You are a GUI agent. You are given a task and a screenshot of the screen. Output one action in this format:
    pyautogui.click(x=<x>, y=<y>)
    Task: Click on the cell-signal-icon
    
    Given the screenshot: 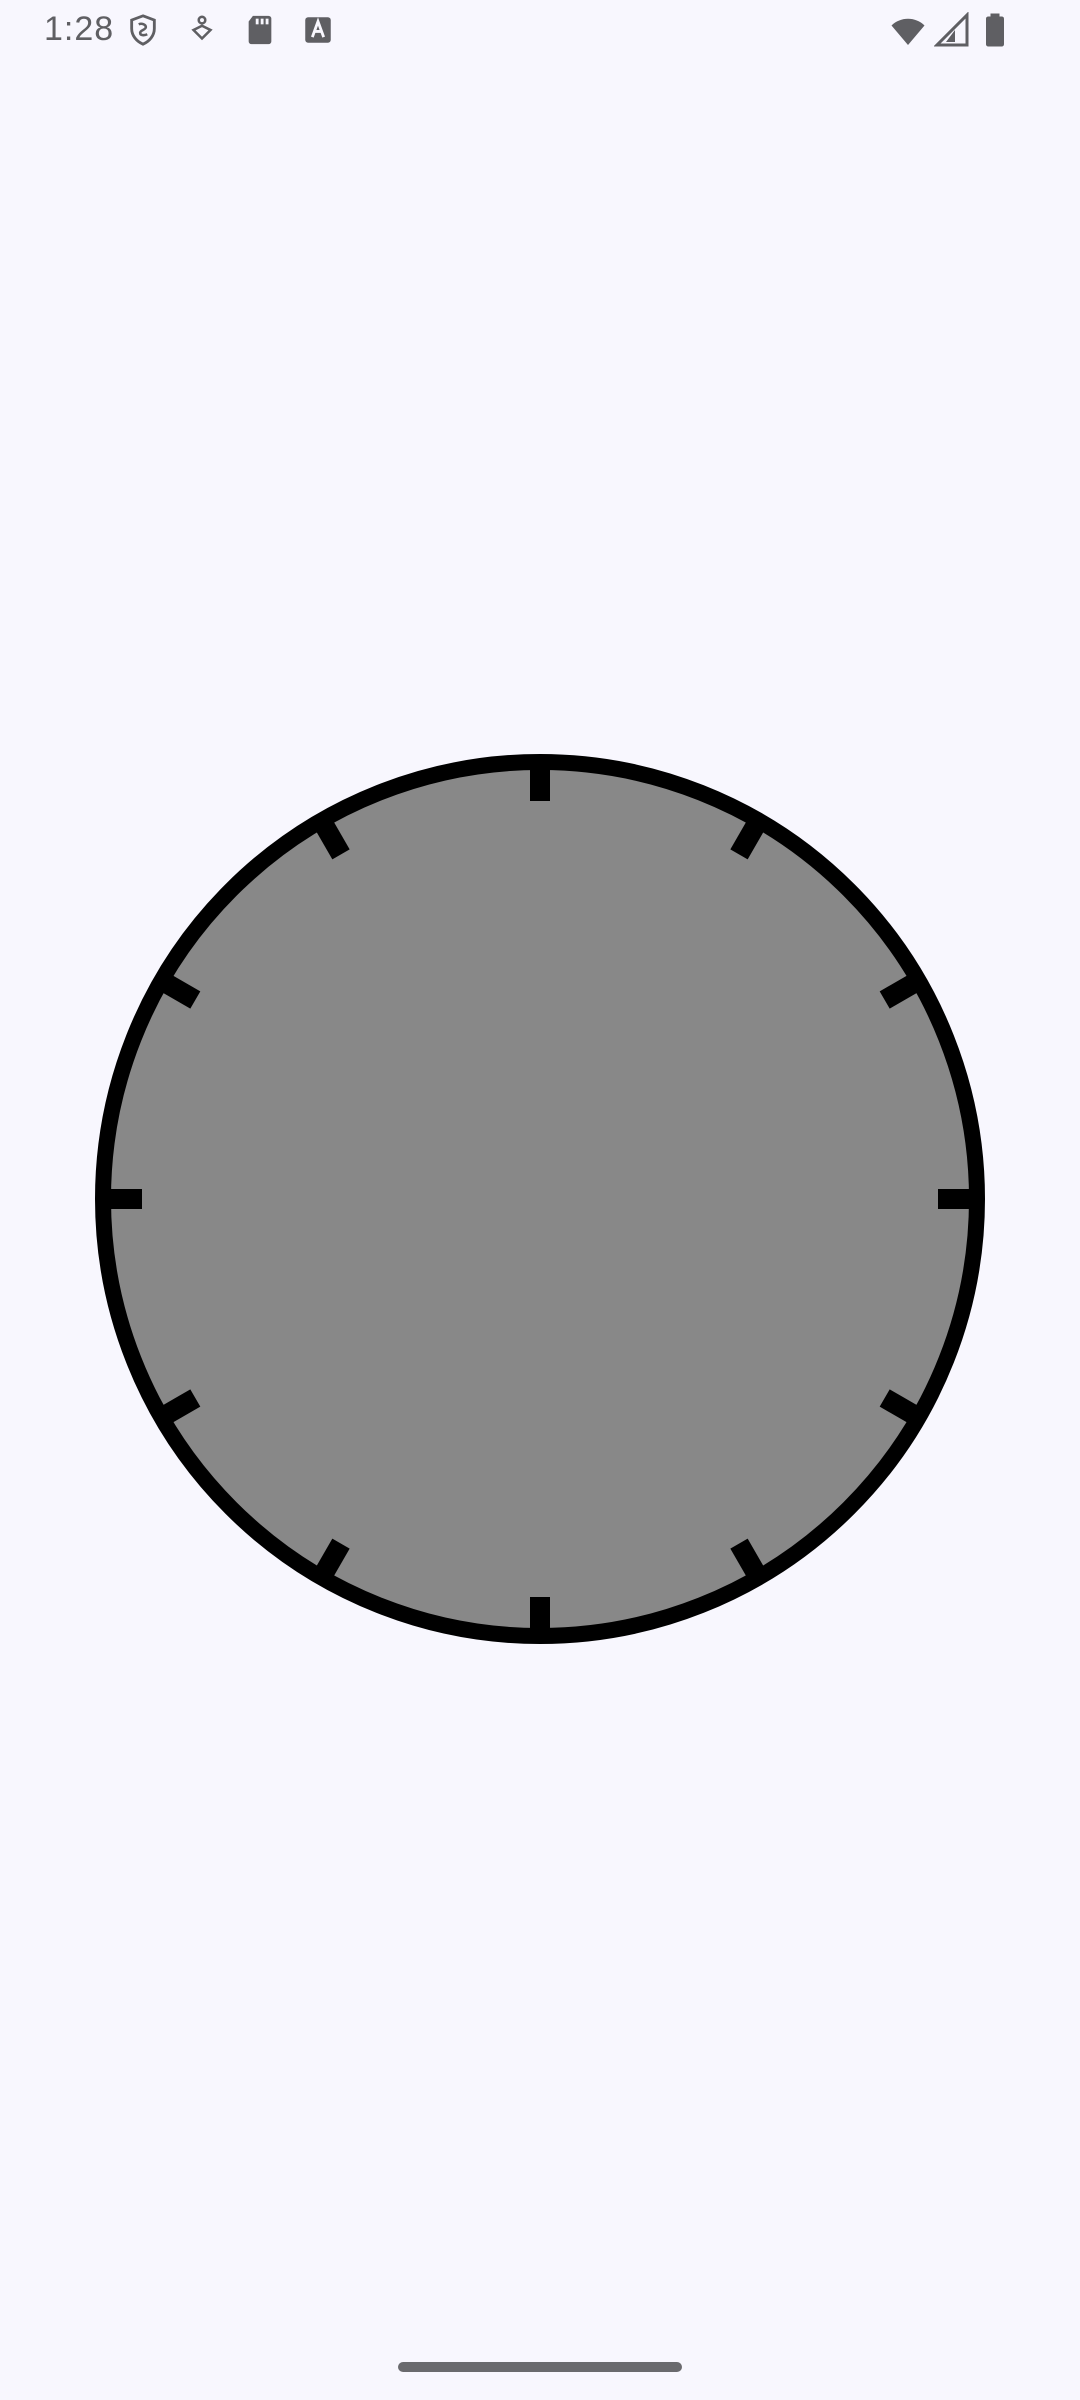 What is the action you would take?
    pyautogui.click(x=952, y=30)
    